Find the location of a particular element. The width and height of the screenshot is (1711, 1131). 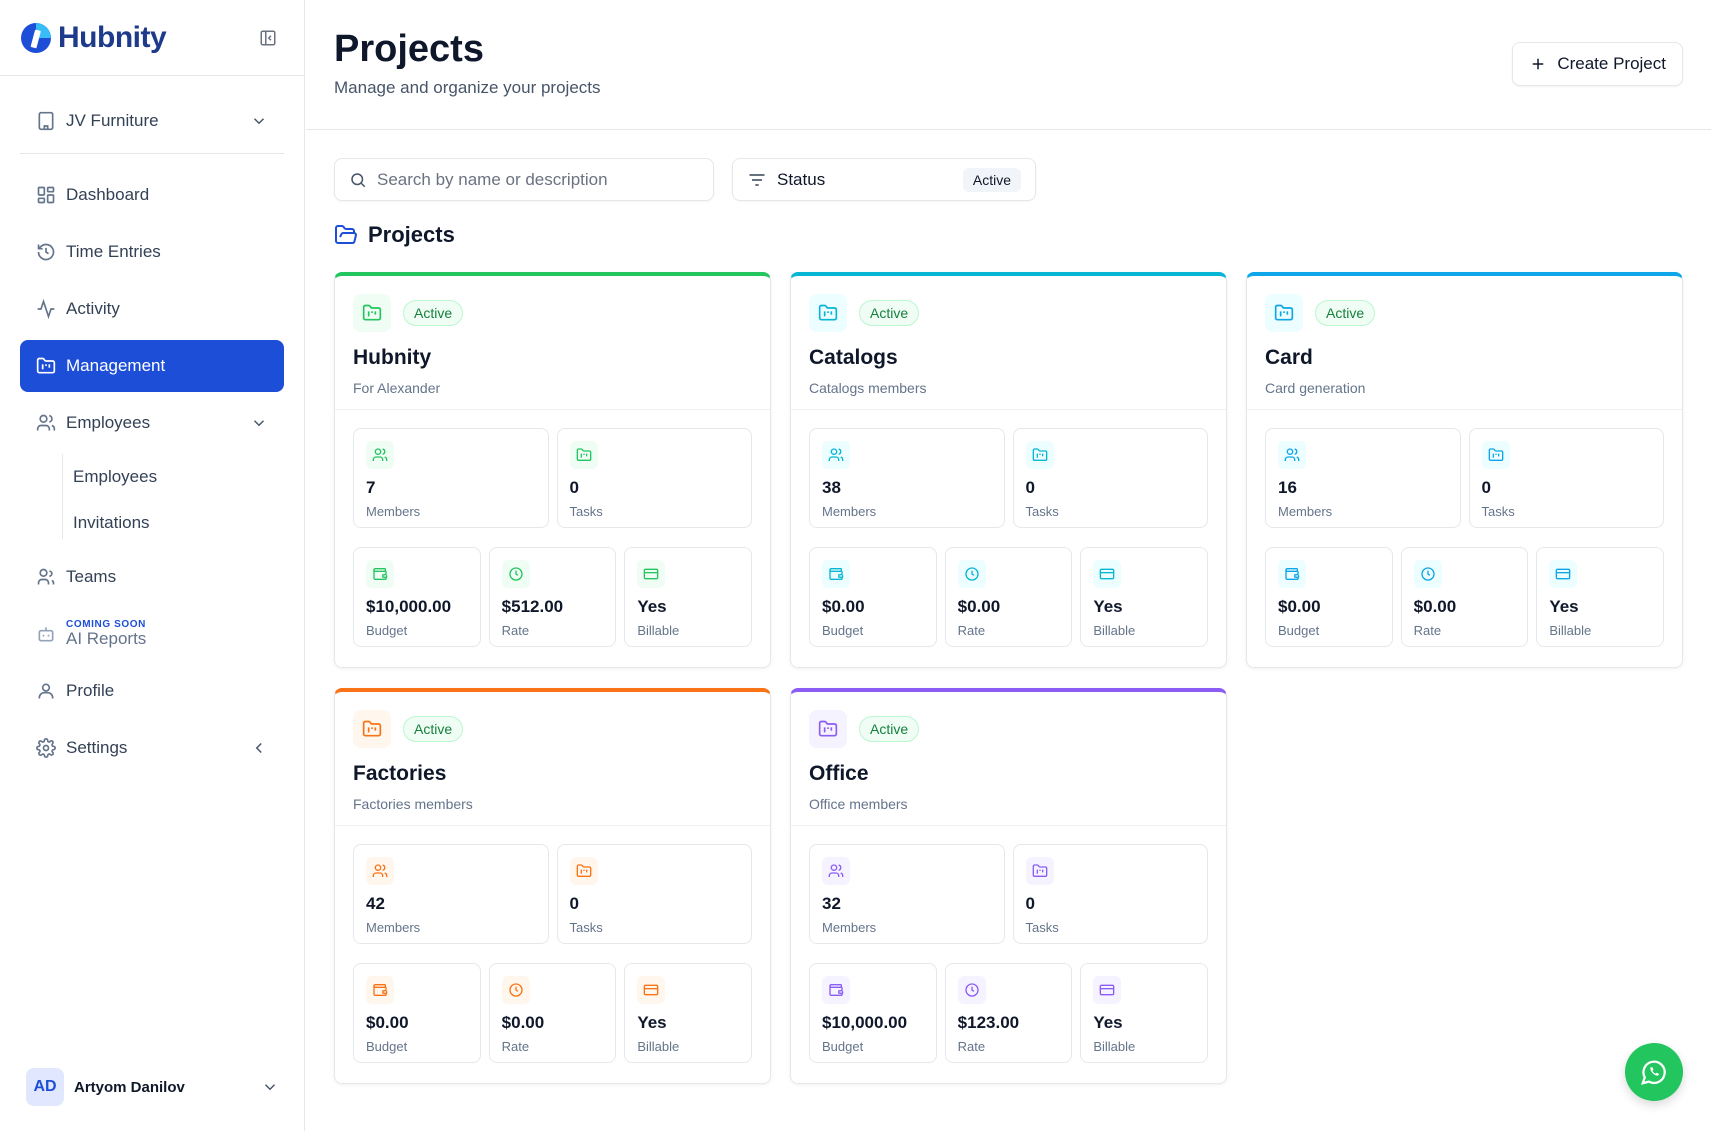

project-name: Card is located at coordinates (1289, 357).